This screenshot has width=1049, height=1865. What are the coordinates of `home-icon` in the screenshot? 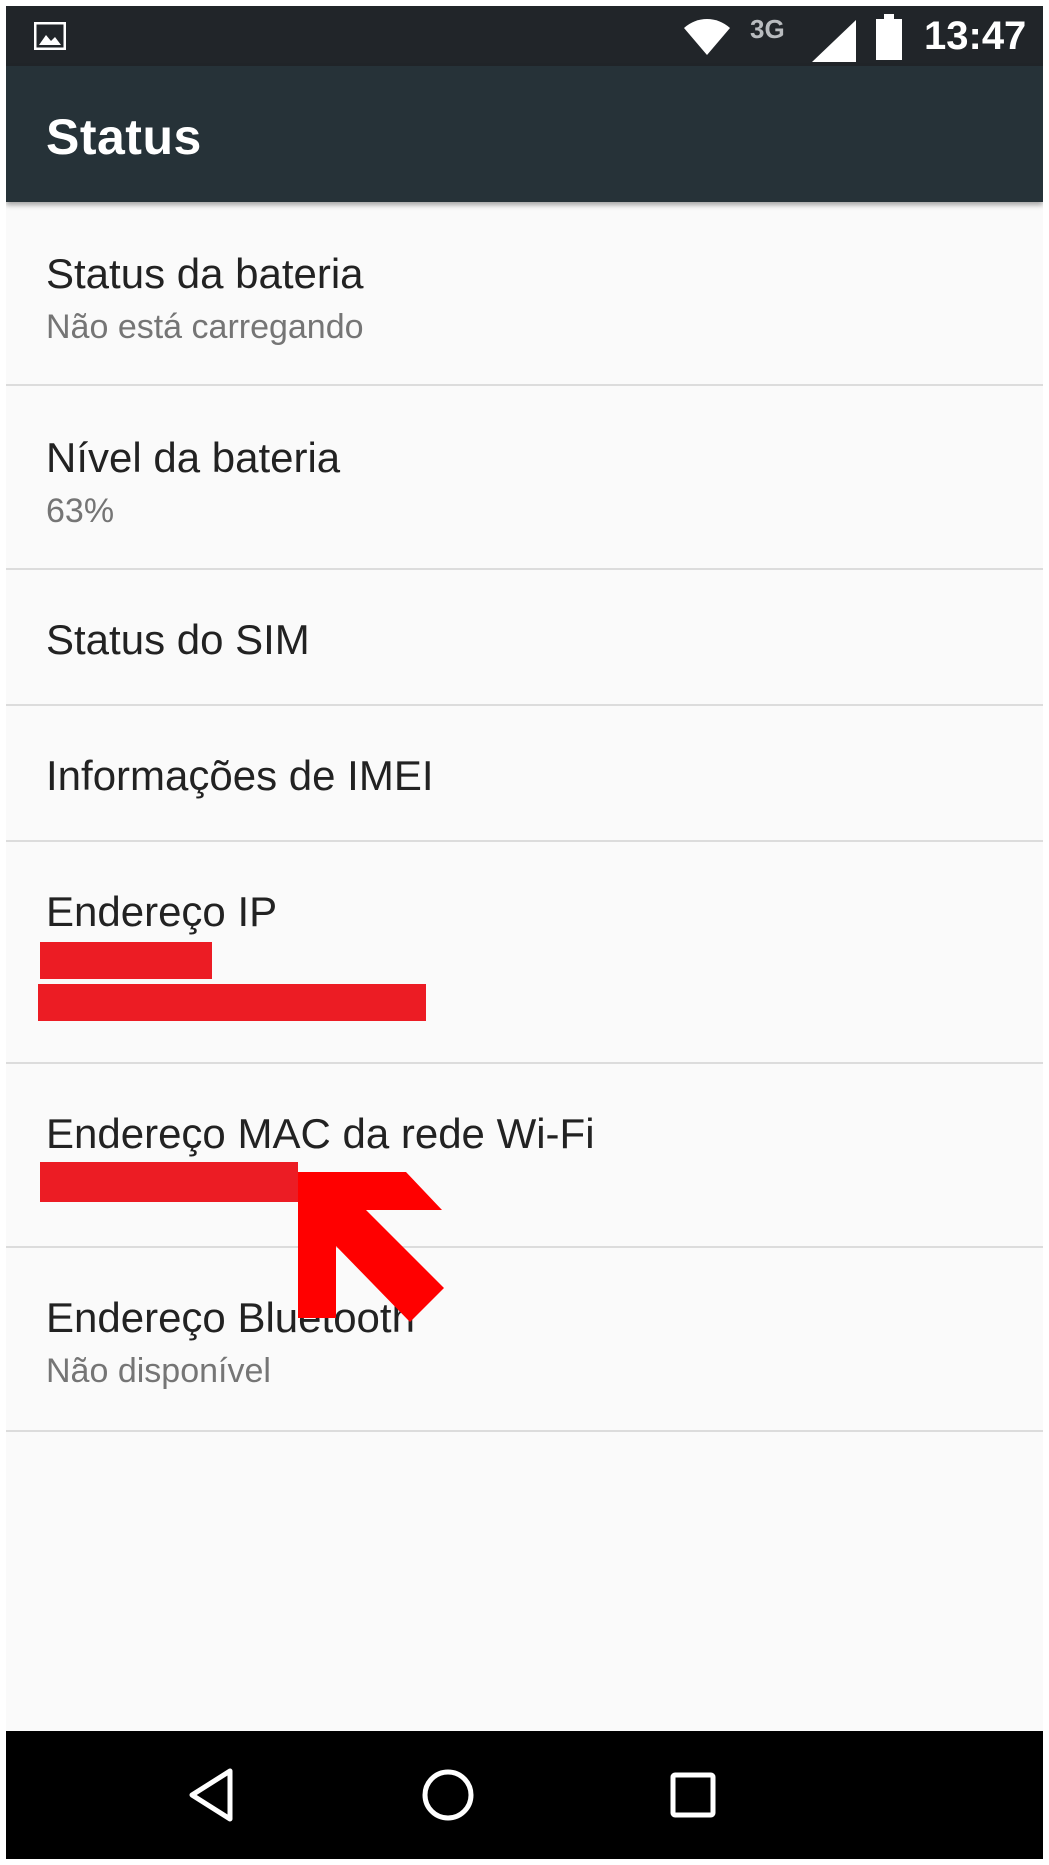 It's located at (448, 1795).